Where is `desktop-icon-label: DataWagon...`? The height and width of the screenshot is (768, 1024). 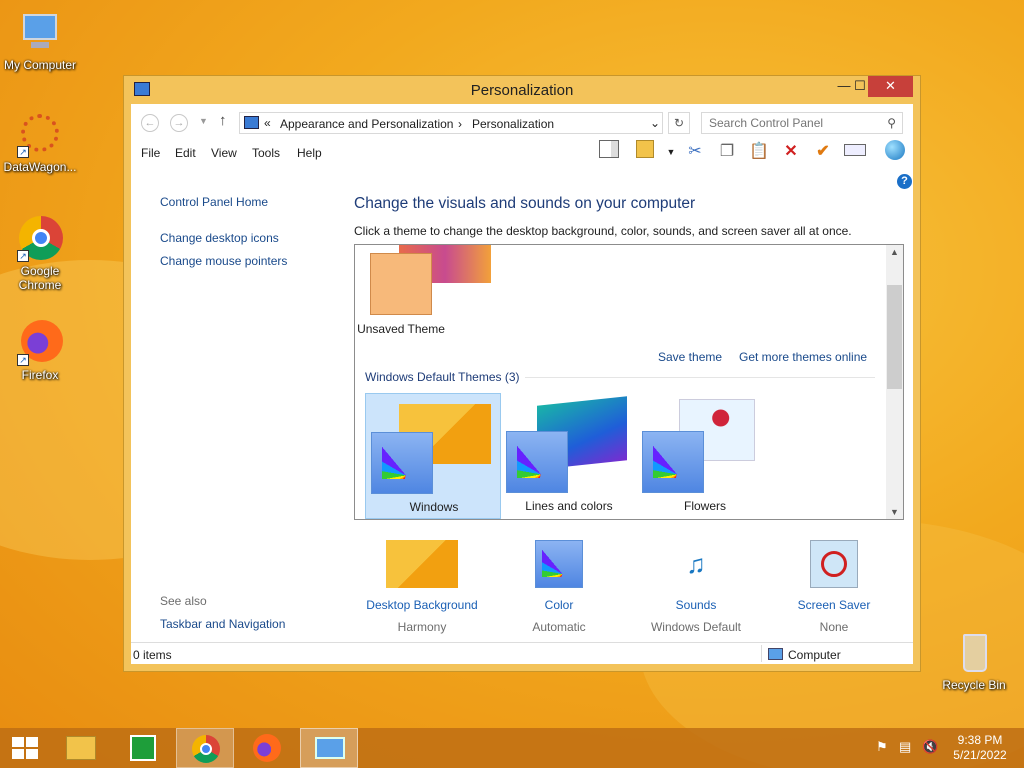 desktop-icon-label: DataWagon... is located at coordinates (40, 167).